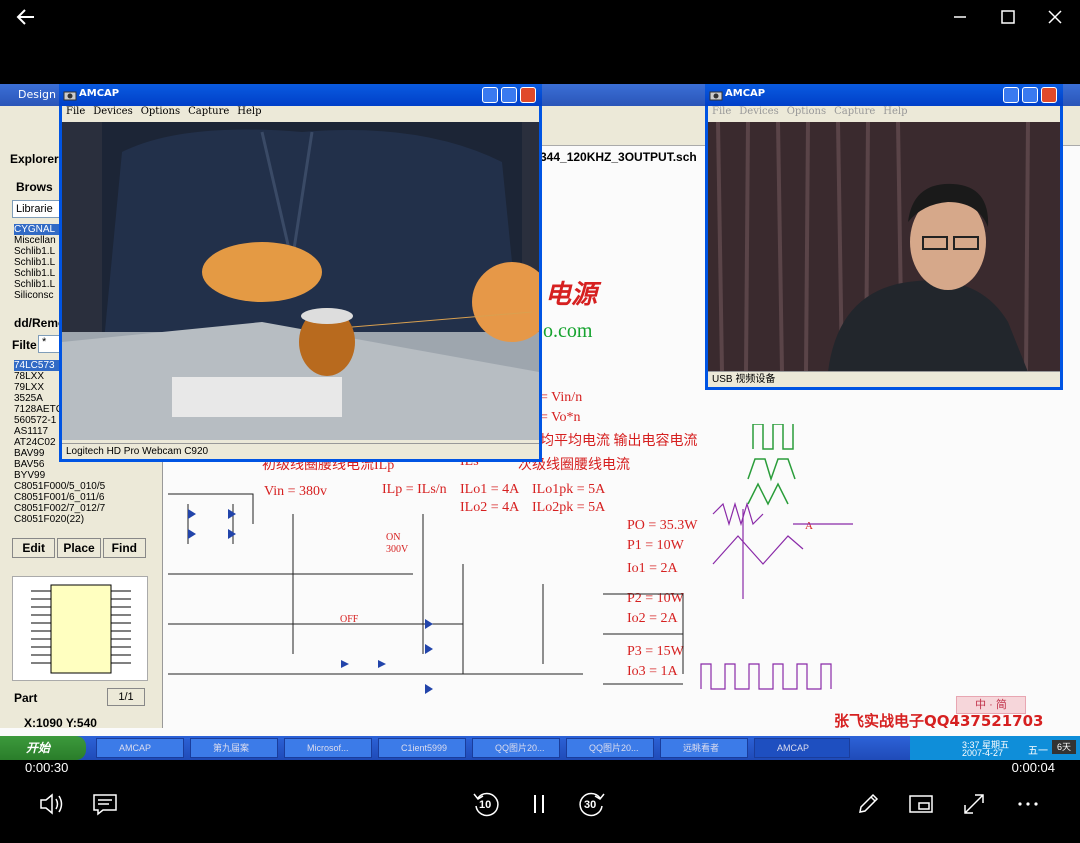 Image resolution: width=1080 pixels, height=843 pixels. Describe the element at coordinates (60, 723) in the screenshot. I see `cursor-coordinates: X:1090 Y:540` at that location.